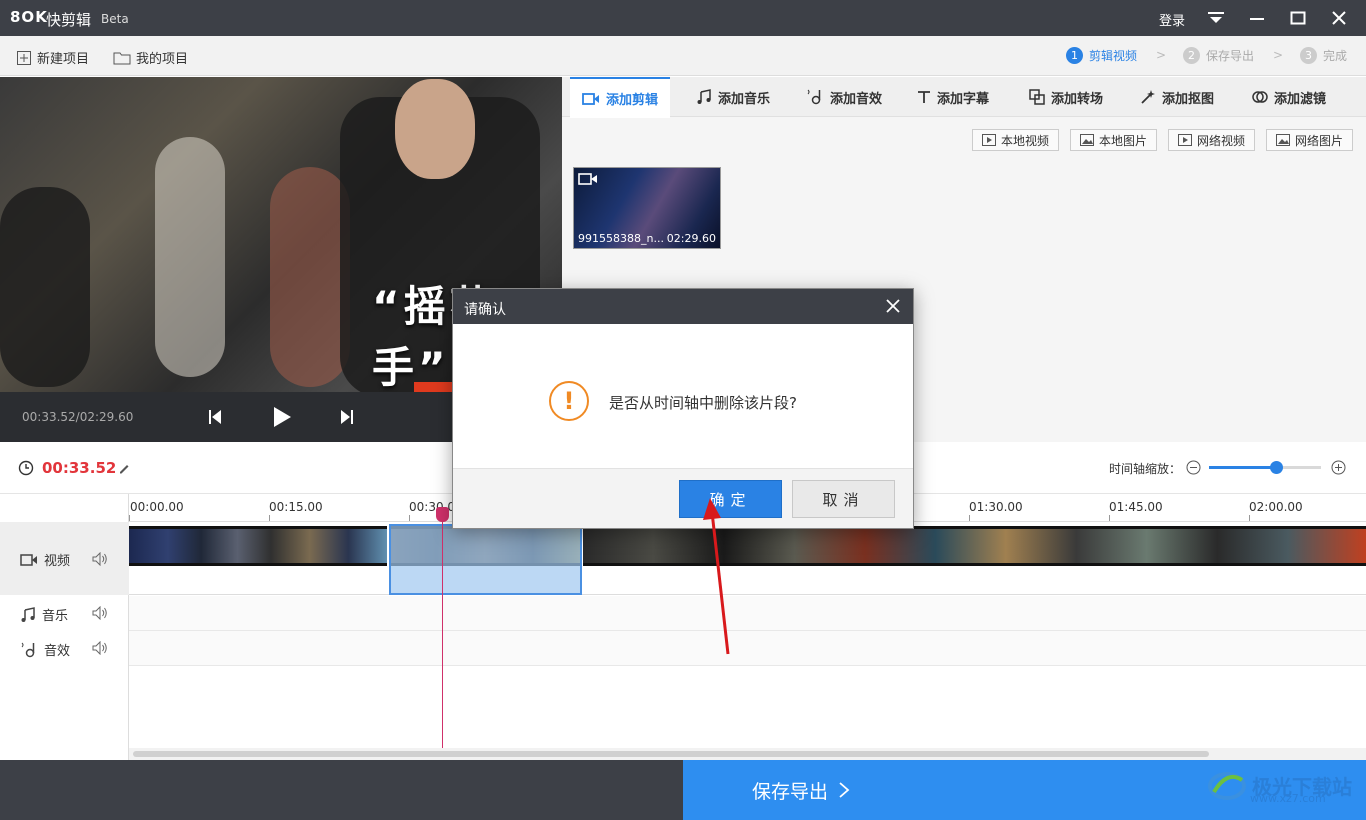 This screenshot has height=820, width=1366. Describe the element at coordinates (1216, 18) in the screenshot. I see `menu-dropdown-icon` at that location.